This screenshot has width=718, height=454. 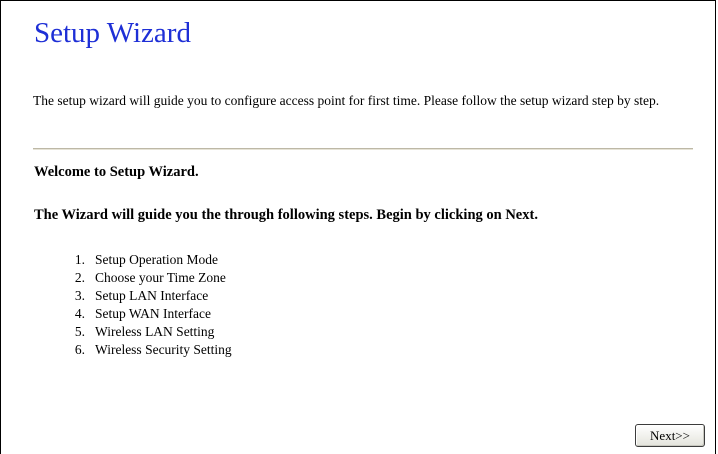 I want to click on step-number: 1., so click(x=79, y=259).